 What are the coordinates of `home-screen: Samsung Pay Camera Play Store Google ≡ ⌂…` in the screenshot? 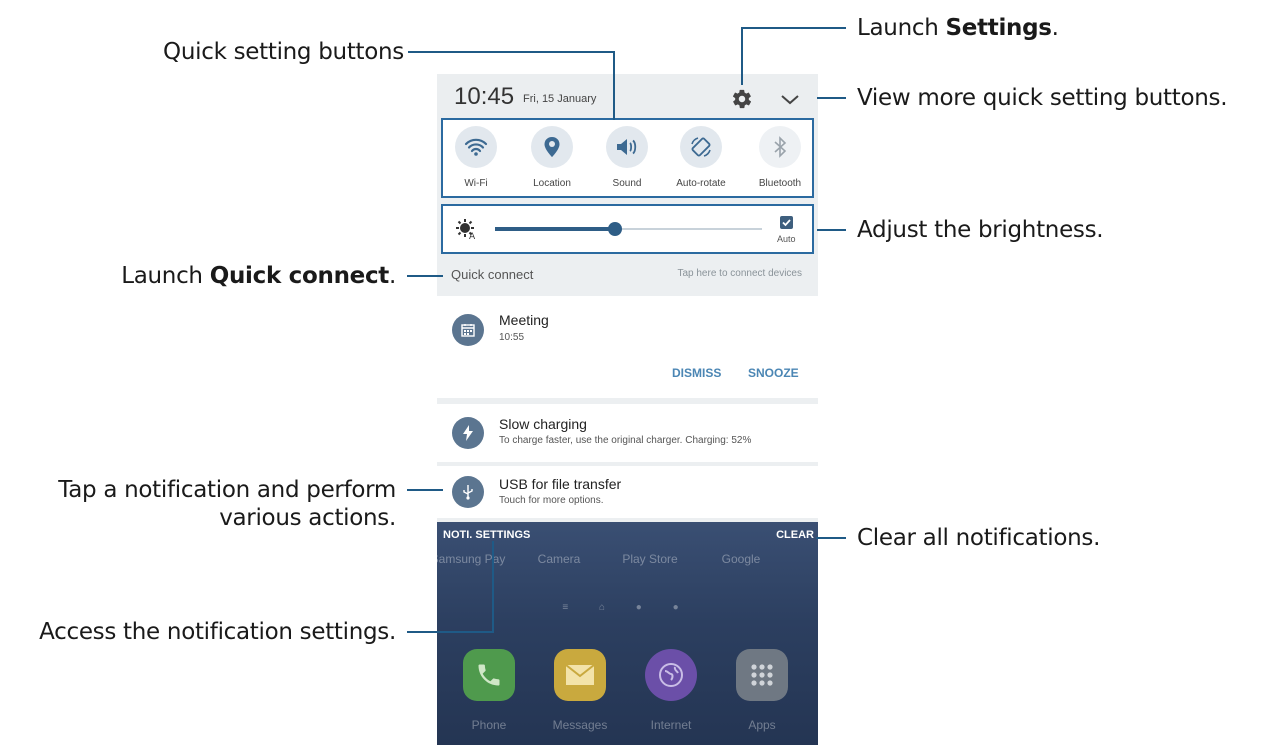 It's located at (627, 633).